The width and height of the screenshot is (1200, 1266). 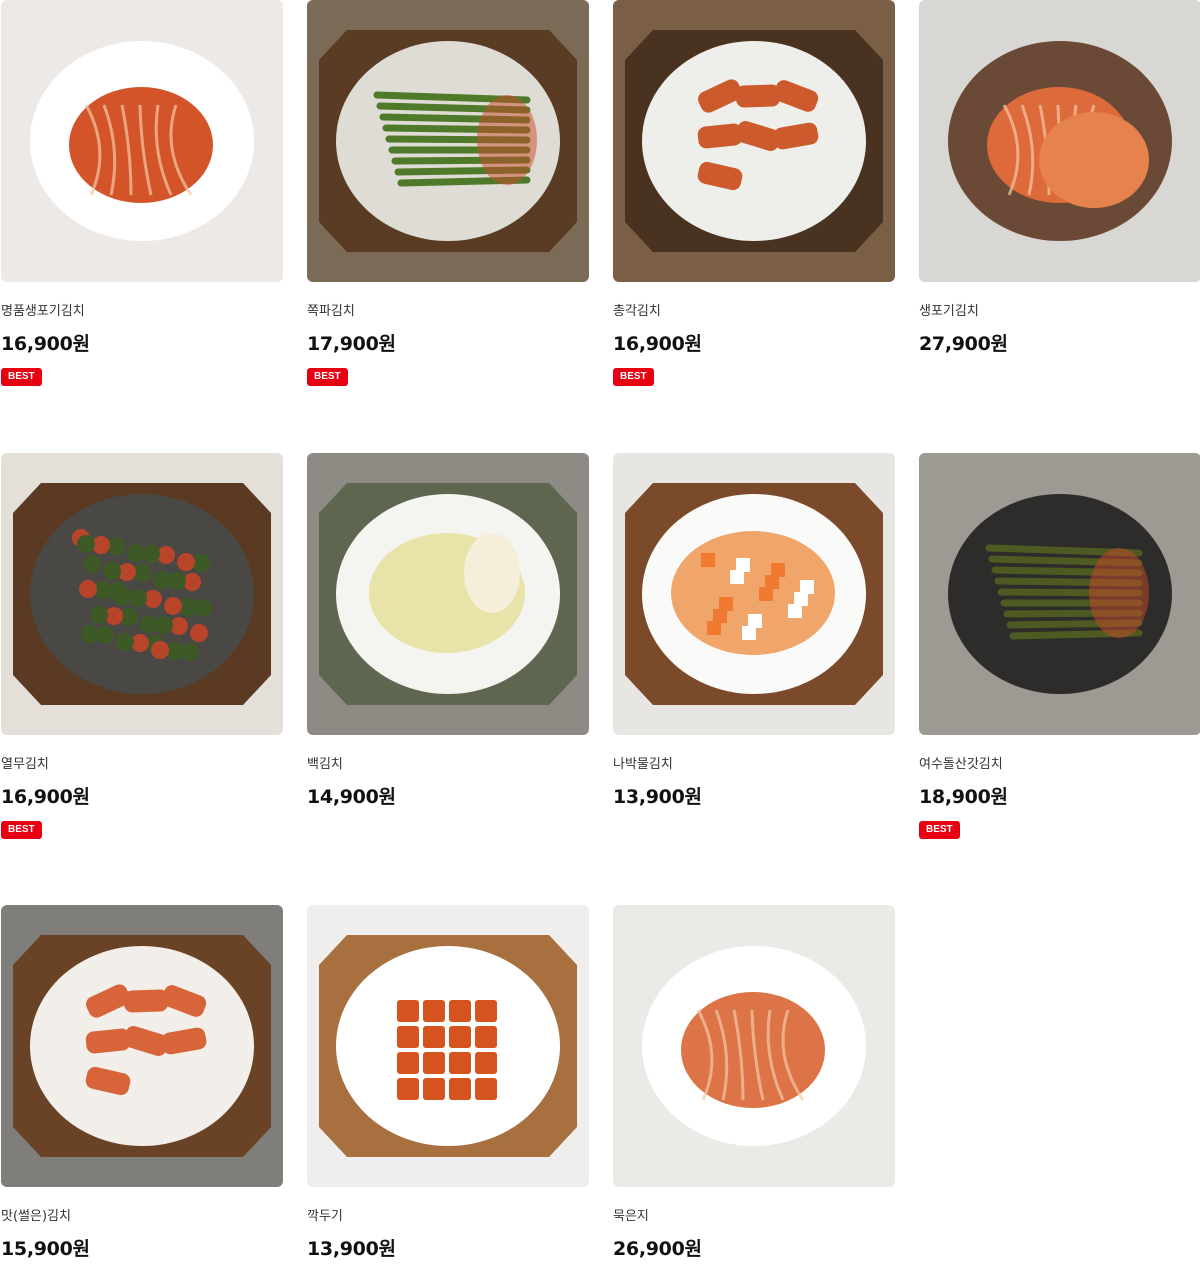 I want to click on product-card: 나박물김치 13,900원, so click(x=754, y=630).